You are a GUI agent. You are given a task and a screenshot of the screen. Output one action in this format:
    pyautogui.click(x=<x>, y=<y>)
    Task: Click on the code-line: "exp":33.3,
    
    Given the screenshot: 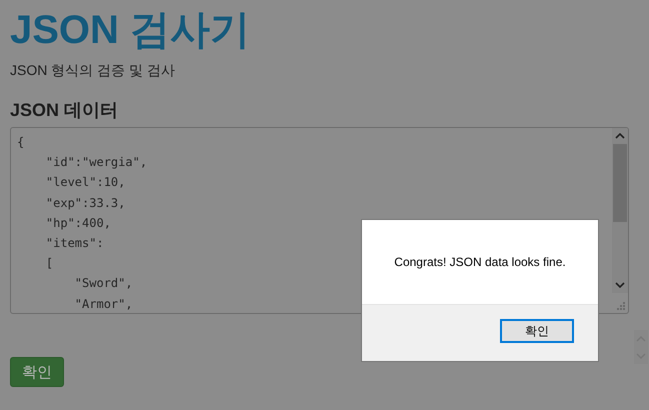 What is the action you would take?
    pyautogui.click(x=85, y=203)
    